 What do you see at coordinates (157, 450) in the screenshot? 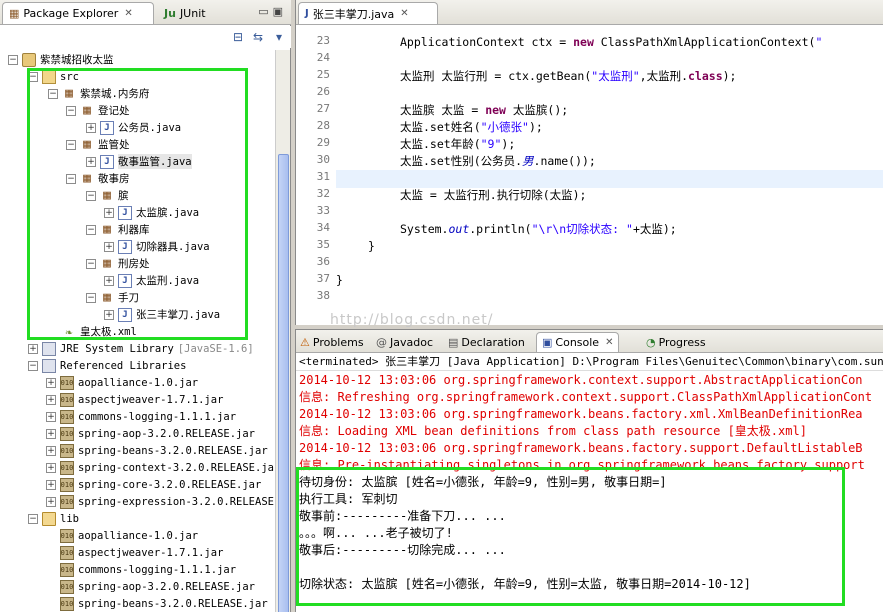
I see `tree-item: +010 spring-beans-3.2.0.RELEASE.jar` at bounding box center [157, 450].